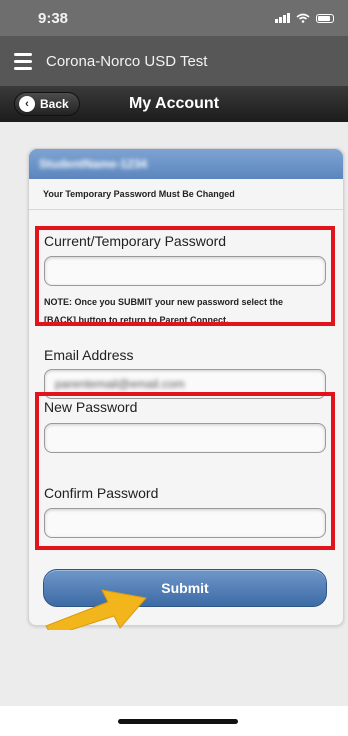 This screenshot has width=348, height=736. Describe the element at coordinates (93, 164) in the screenshot. I see `card-header-text: StudentName-1234` at that location.